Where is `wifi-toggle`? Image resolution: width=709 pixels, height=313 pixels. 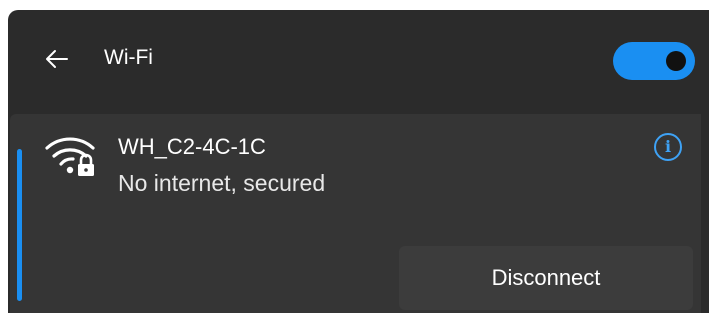
wifi-toggle is located at coordinates (654, 61).